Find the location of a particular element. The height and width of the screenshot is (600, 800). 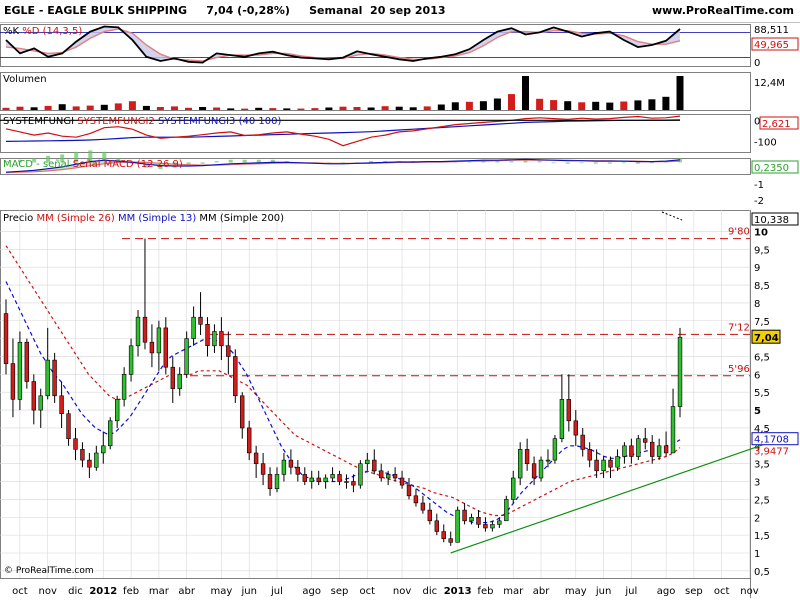

fungi-tick-0: 0 is located at coordinates (757, 121).